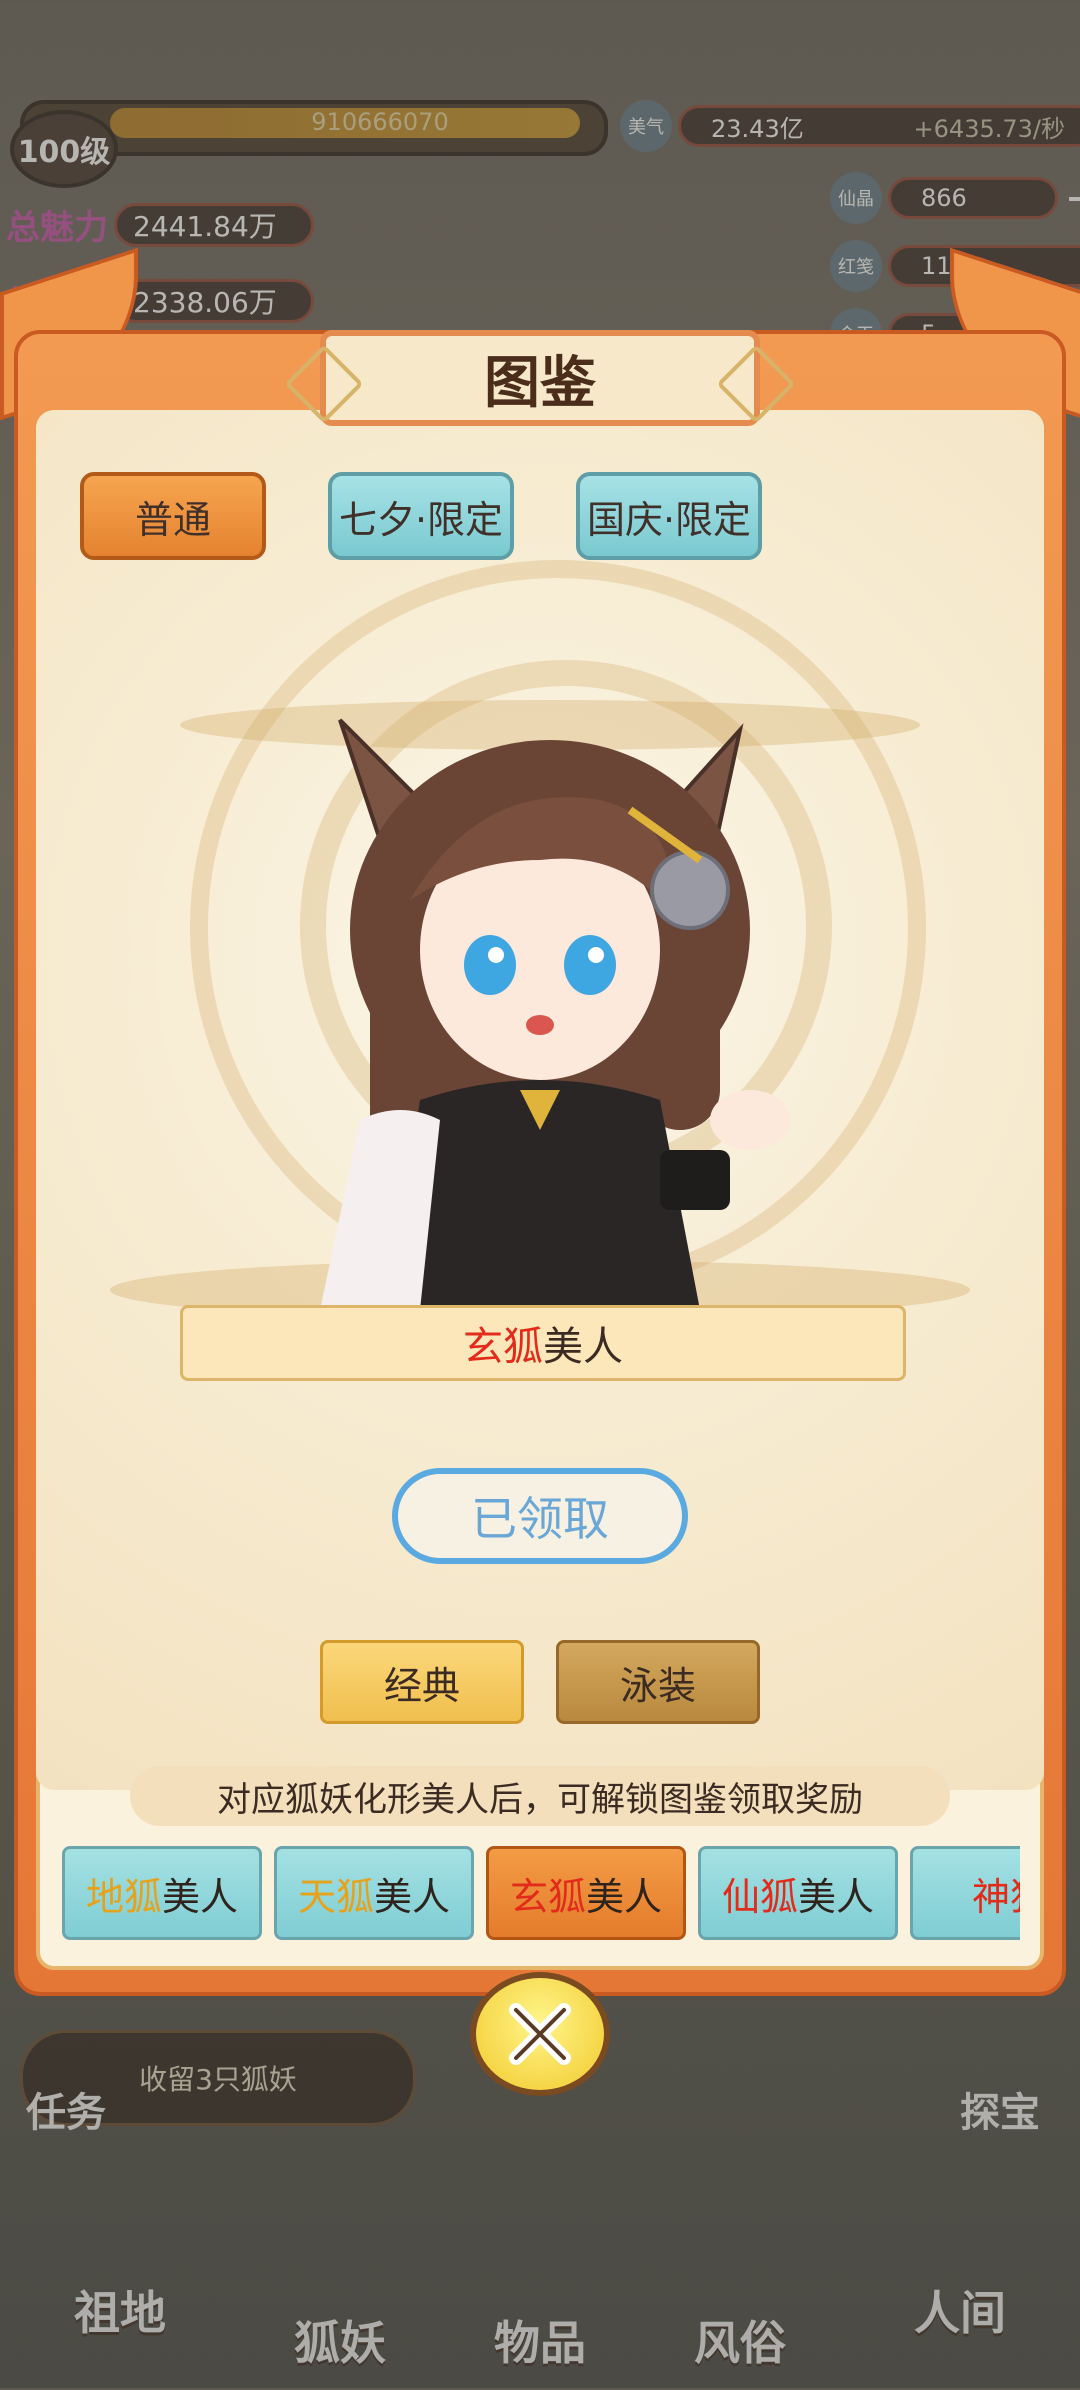 This screenshot has height=2390, width=1080. Describe the element at coordinates (740, 2340) in the screenshot. I see `nav-customs: 风俗` at that location.